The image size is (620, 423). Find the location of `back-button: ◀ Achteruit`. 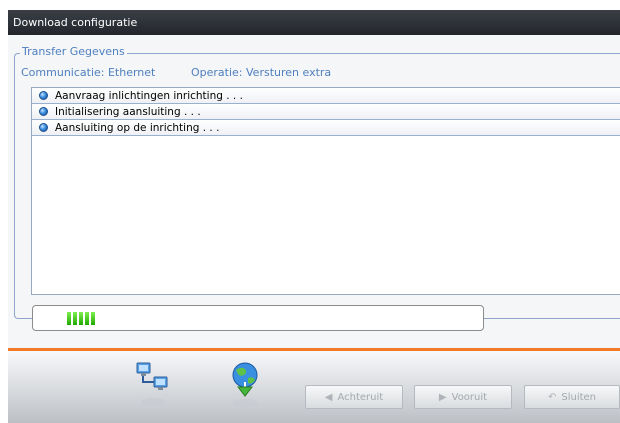

back-button: ◀ Achteruit is located at coordinates (354, 397).